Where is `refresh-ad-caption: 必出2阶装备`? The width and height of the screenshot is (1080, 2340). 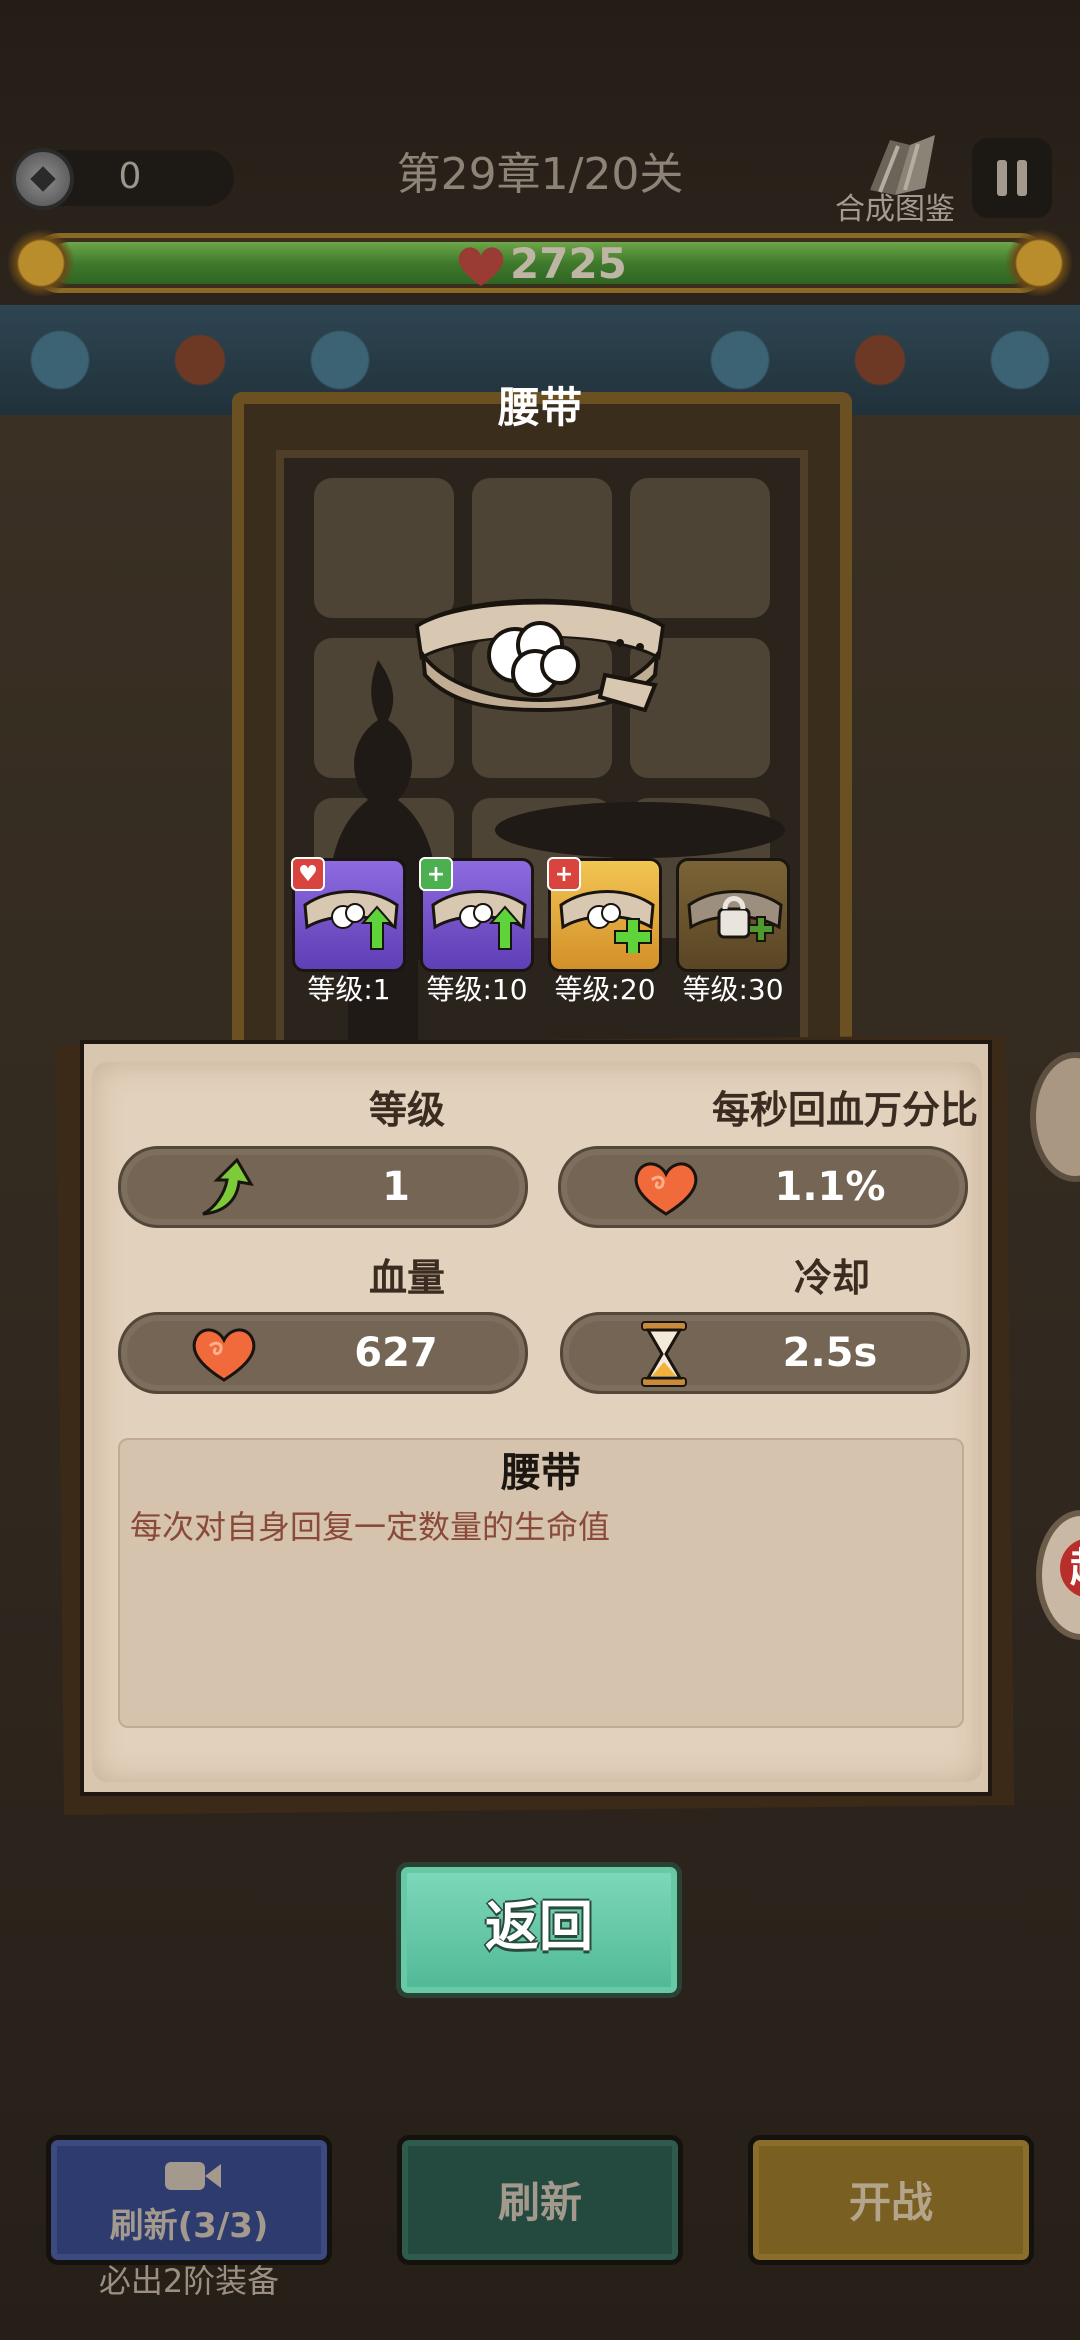 refresh-ad-caption: 必出2阶装备 is located at coordinates (189, 2281).